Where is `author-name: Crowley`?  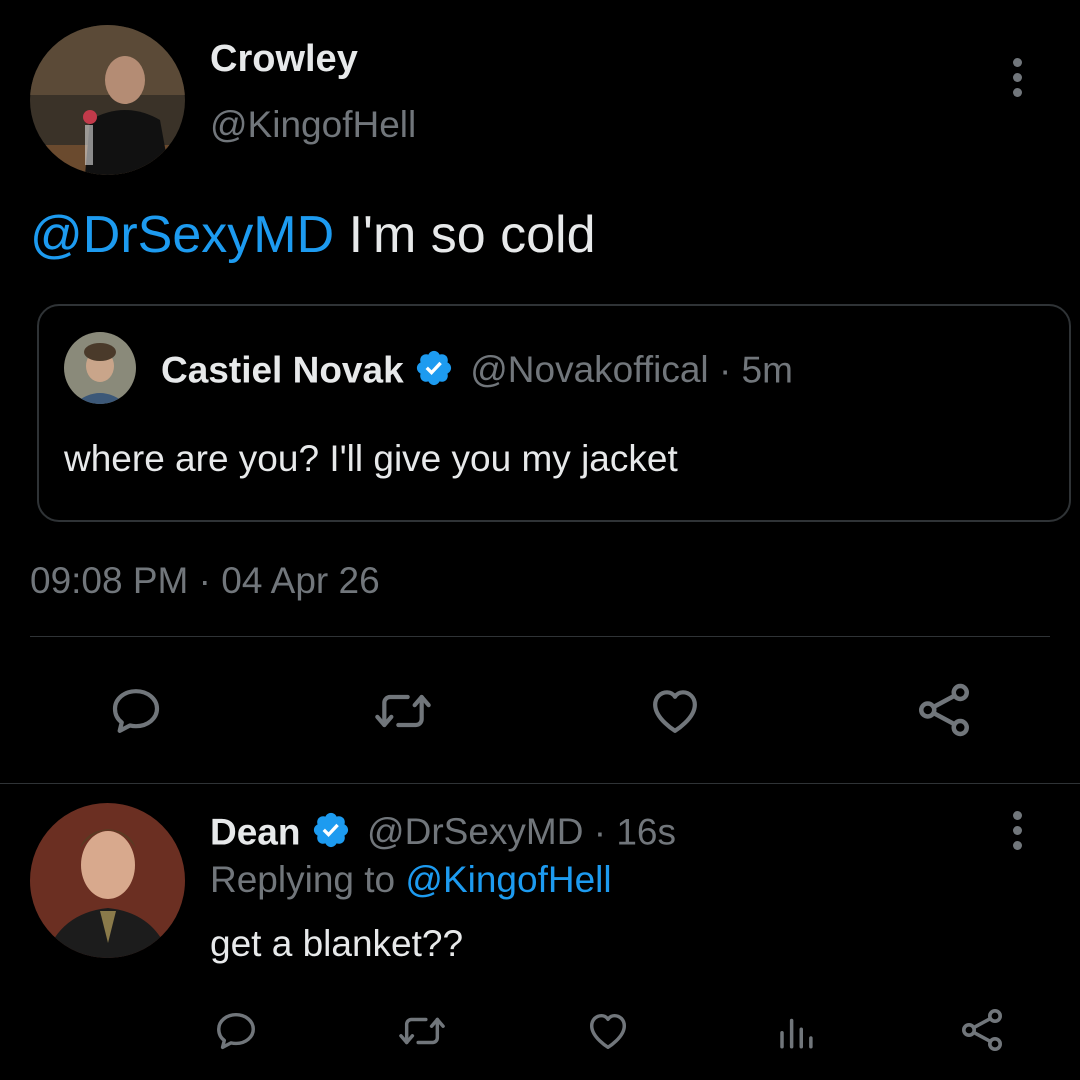 author-name: Crowley is located at coordinates (284, 59).